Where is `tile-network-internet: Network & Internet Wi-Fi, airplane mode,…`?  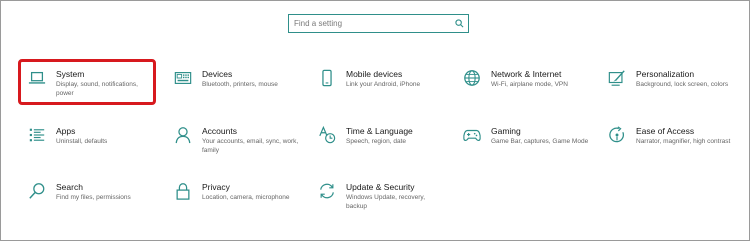
tile-network-internet: Network & Internet Wi-Fi, airplane mode,… is located at coordinates (529, 91).